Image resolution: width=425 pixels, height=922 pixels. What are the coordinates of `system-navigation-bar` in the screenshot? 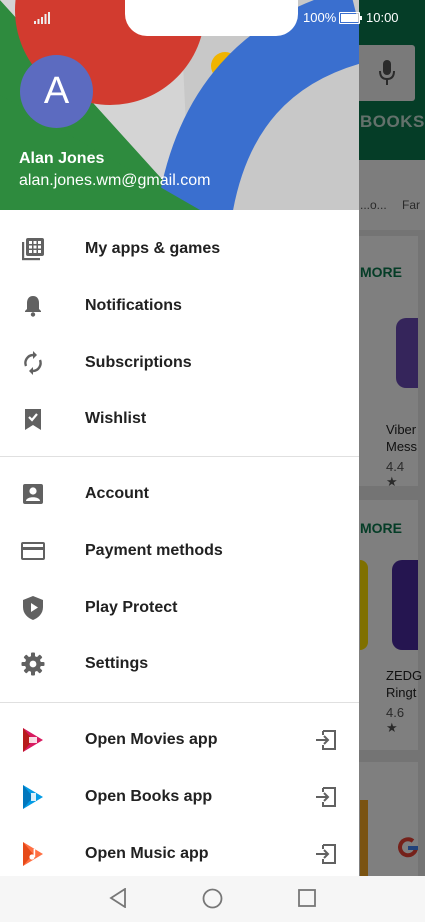 It's located at (212, 899).